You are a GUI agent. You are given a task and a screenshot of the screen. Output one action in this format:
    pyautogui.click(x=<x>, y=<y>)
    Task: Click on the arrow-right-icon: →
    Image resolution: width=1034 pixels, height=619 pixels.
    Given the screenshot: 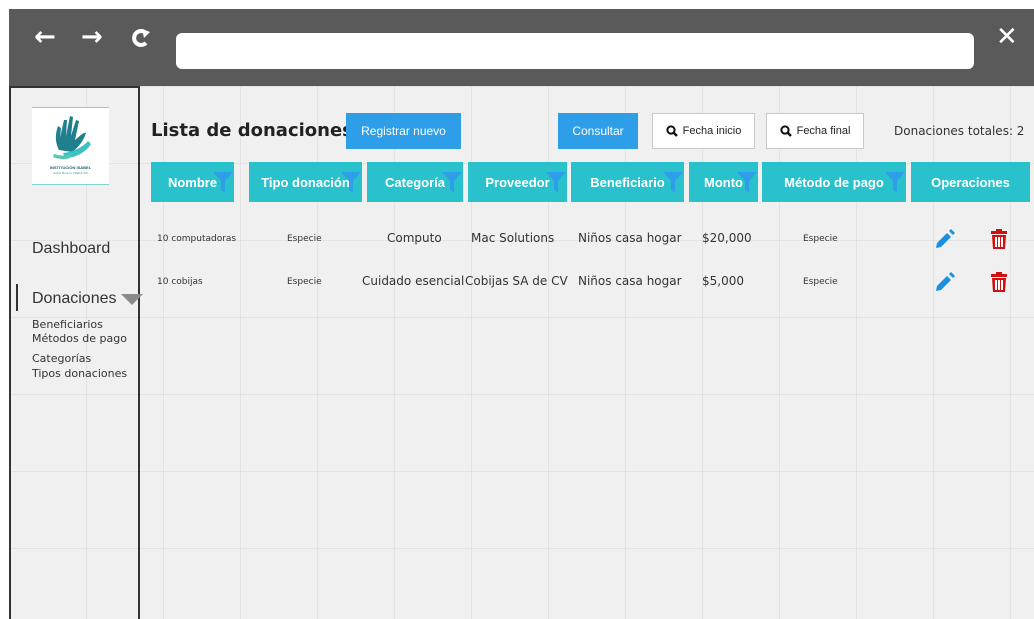 What is the action you would take?
    pyautogui.click(x=92, y=37)
    